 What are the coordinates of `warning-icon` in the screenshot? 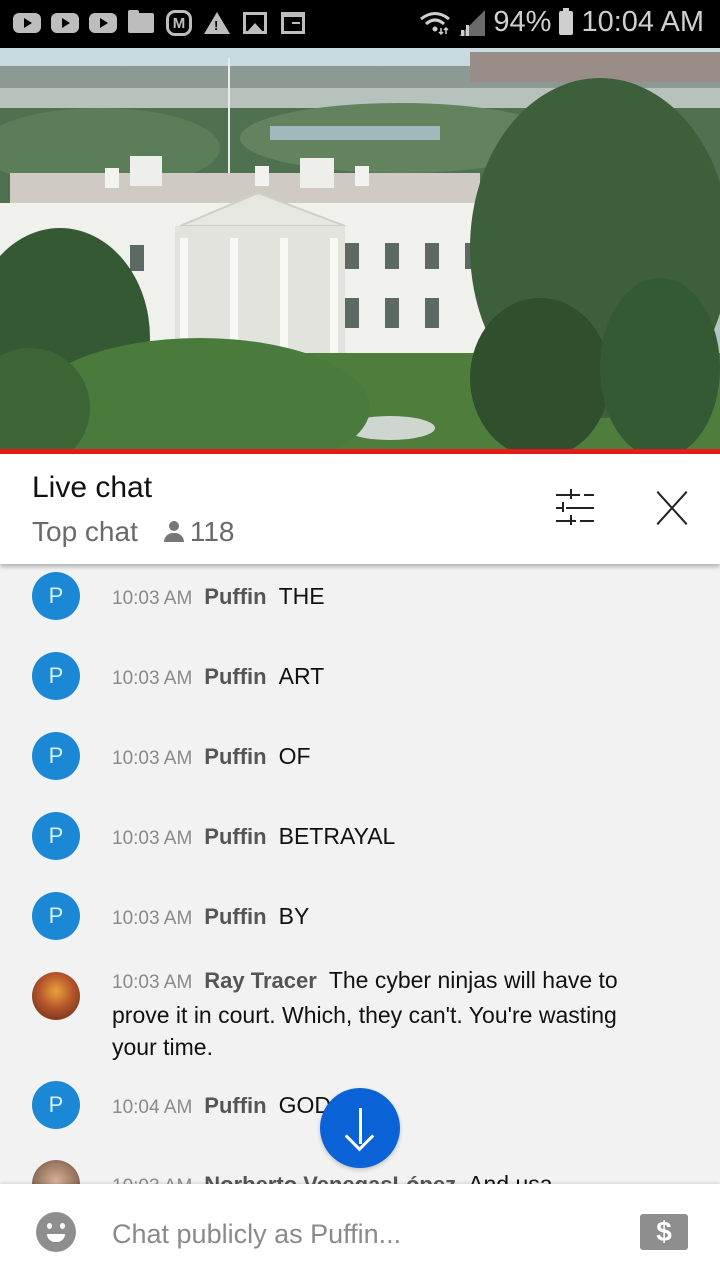 It's located at (217, 23).